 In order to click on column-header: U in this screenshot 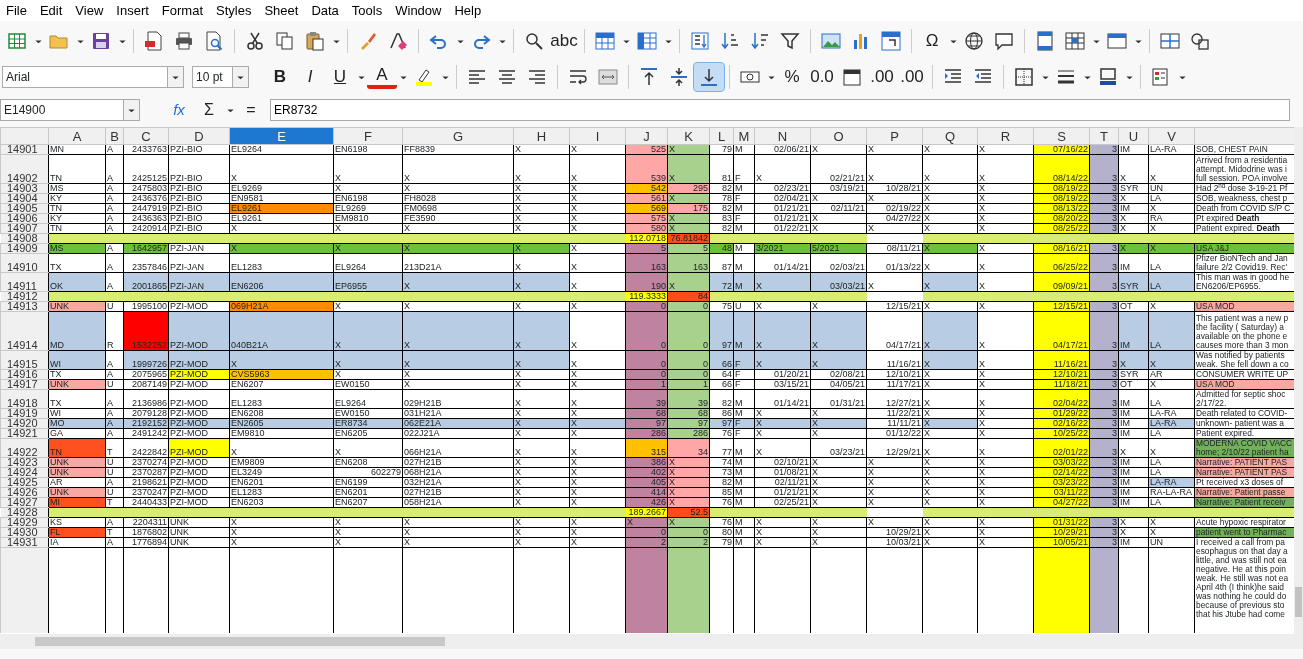, I will do `click(1133, 136)`.